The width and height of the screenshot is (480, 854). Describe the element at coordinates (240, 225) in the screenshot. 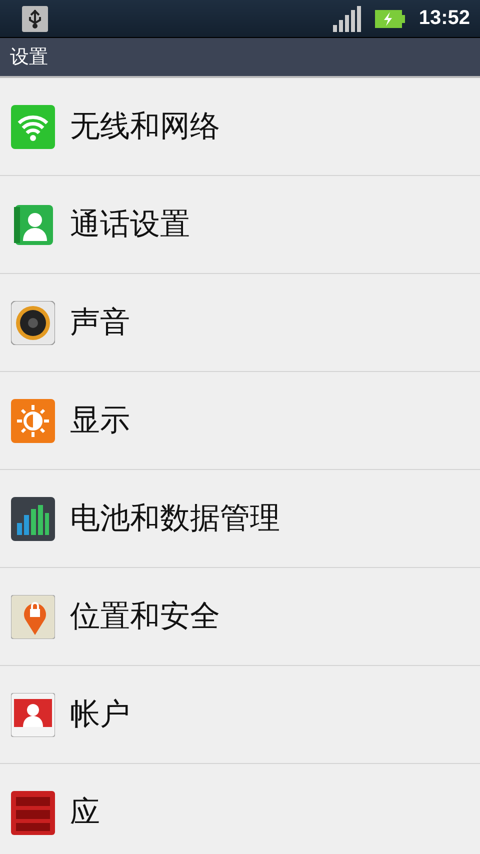

I see `settings-item: 通话设置` at that location.